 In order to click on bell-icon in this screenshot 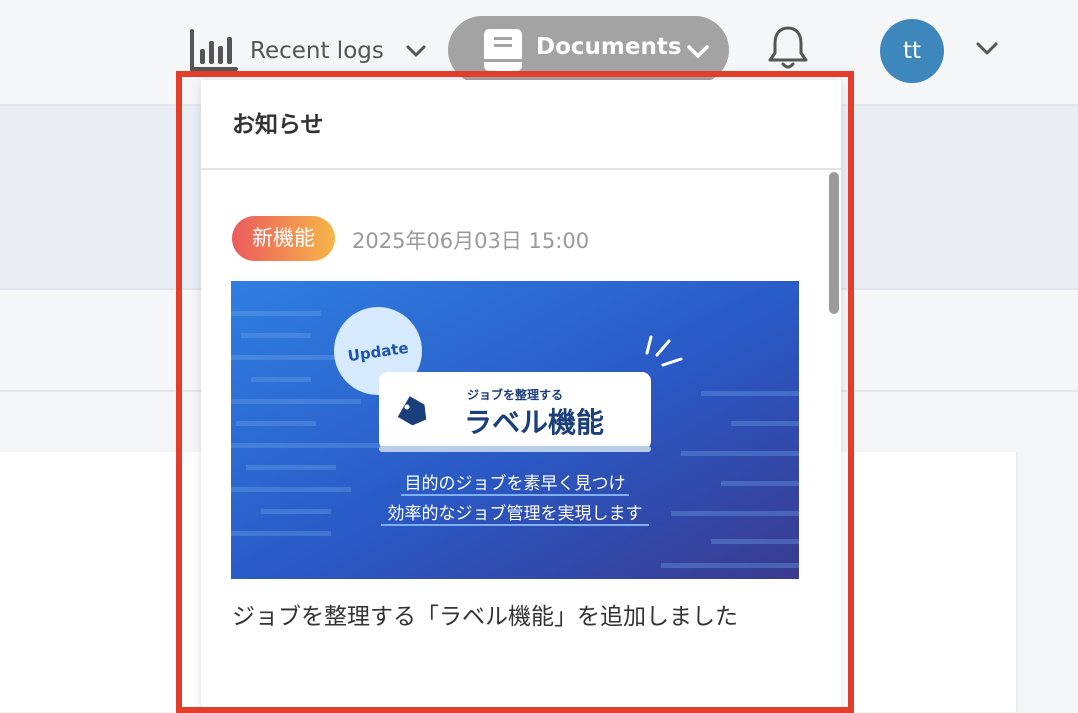, I will do `click(788, 47)`.